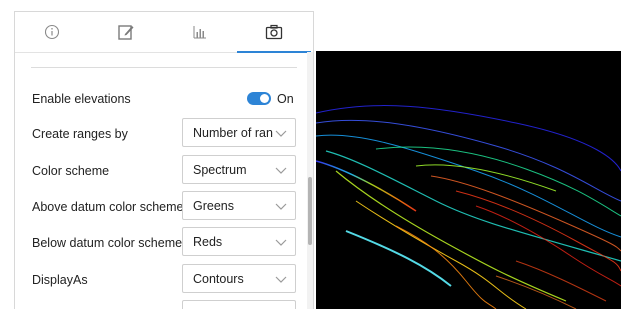  What do you see at coordinates (107, 243) in the screenshot?
I see `below-datum-label: Below datum color scheme` at bounding box center [107, 243].